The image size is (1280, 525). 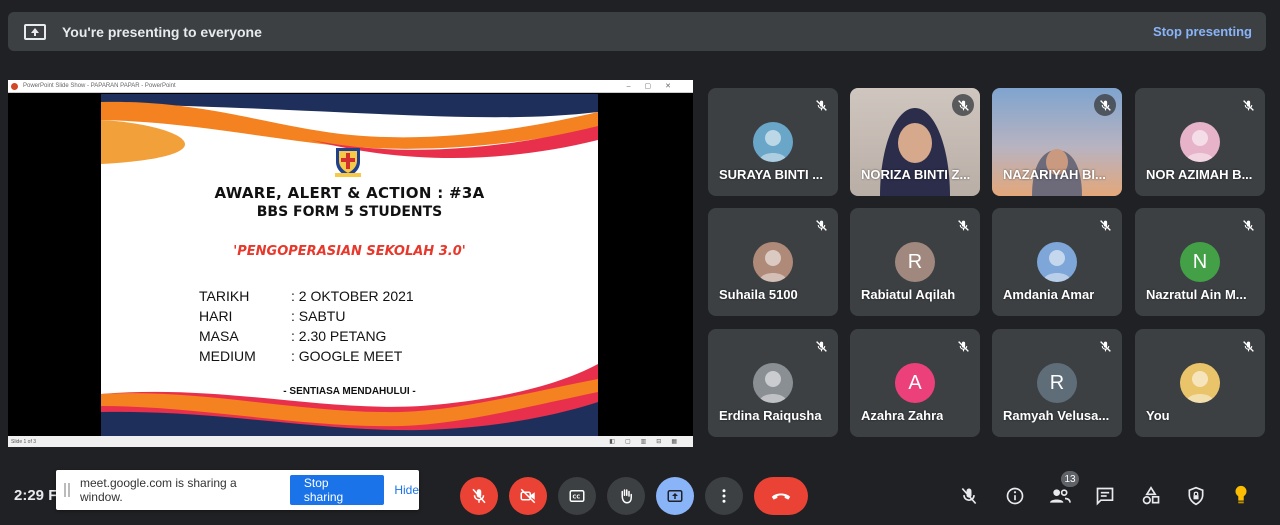 I want to click on activities-button, so click(x=1151, y=496).